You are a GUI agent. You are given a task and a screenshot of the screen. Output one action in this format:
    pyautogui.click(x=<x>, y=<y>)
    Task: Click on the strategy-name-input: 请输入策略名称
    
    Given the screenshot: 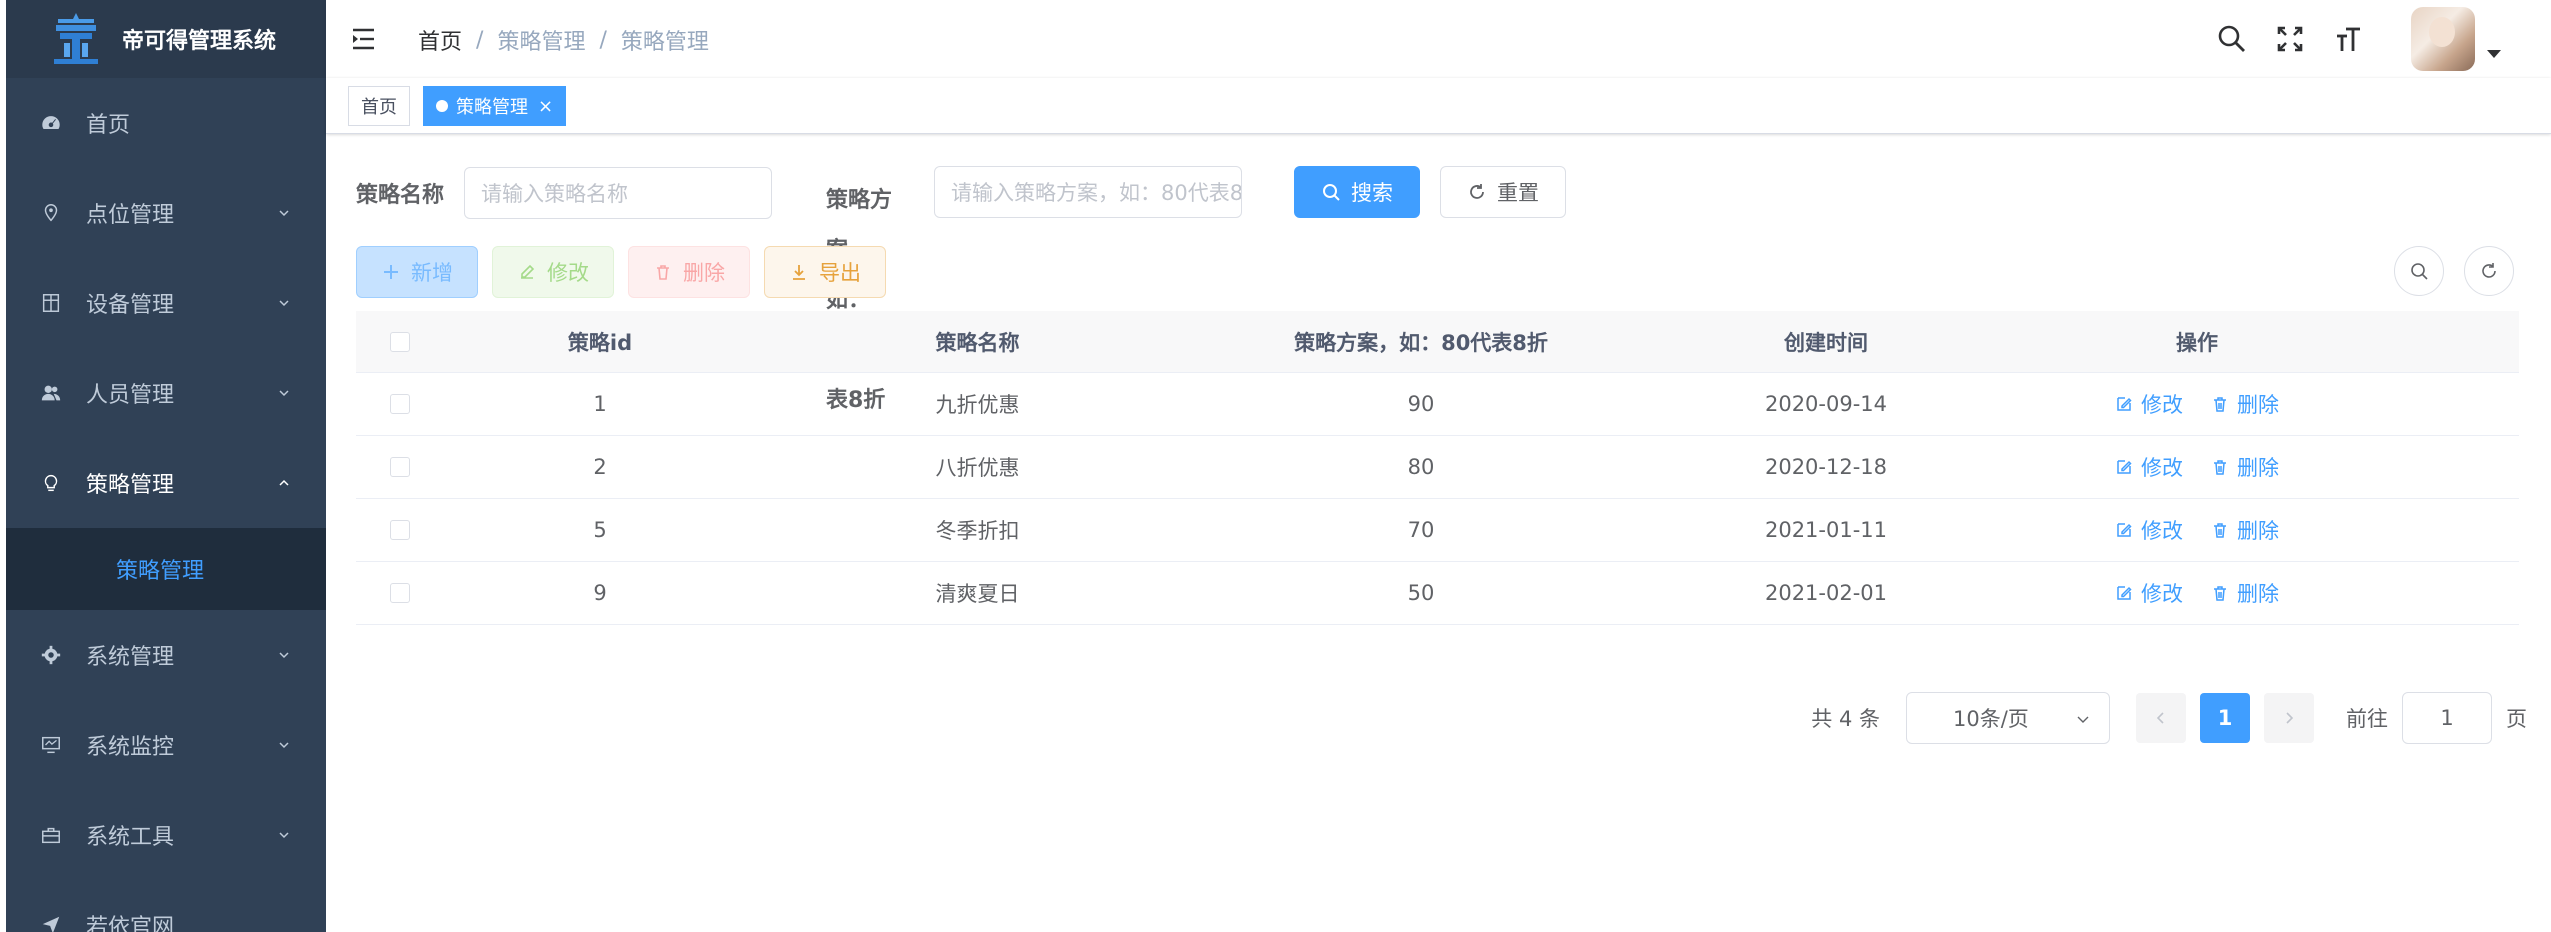 What is the action you would take?
    pyautogui.click(x=618, y=193)
    